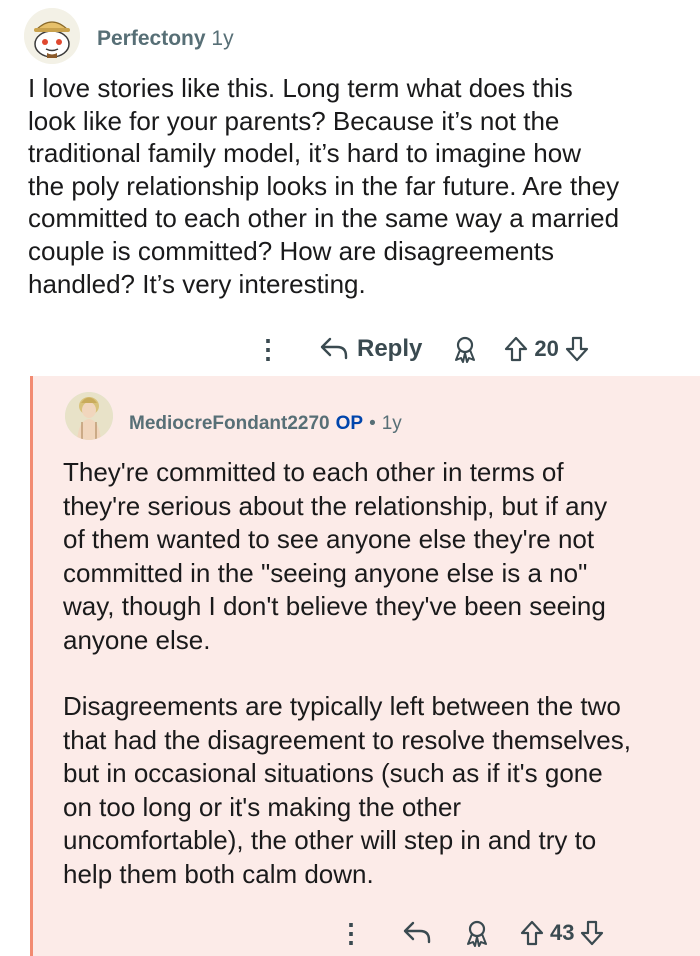 This screenshot has width=700, height=956. What do you see at coordinates (546, 348) in the screenshot?
I see `vote-score: 20` at bounding box center [546, 348].